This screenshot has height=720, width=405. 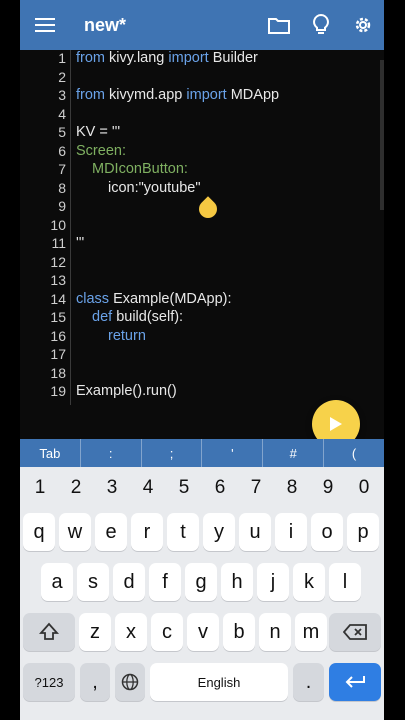 I want to click on symbol-key: ', so click(x=233, y=453).